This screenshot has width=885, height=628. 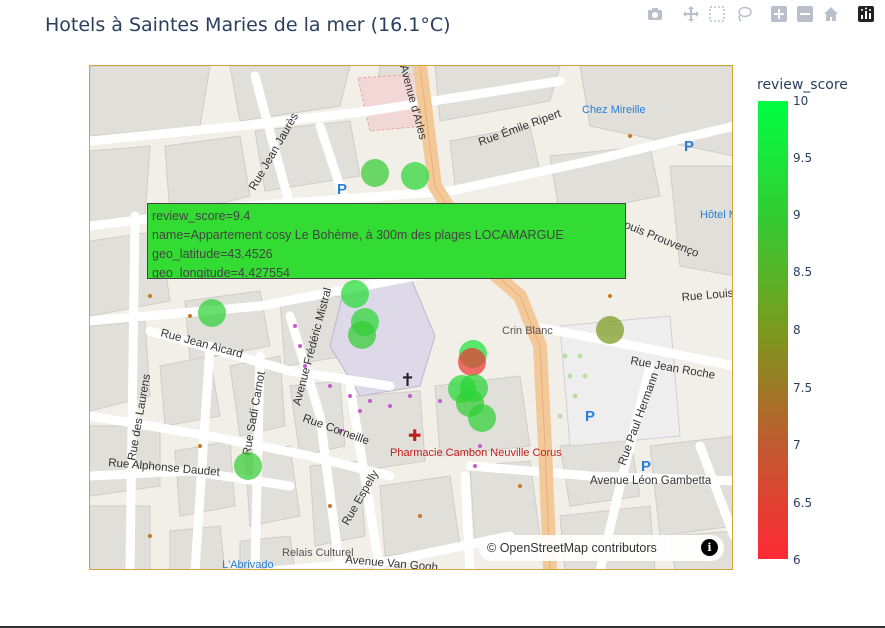 What do you see at coordinates (803, 272) in the screenshot?
I see `colorbar-tick: 8.5` at bounding box center [803, 272].